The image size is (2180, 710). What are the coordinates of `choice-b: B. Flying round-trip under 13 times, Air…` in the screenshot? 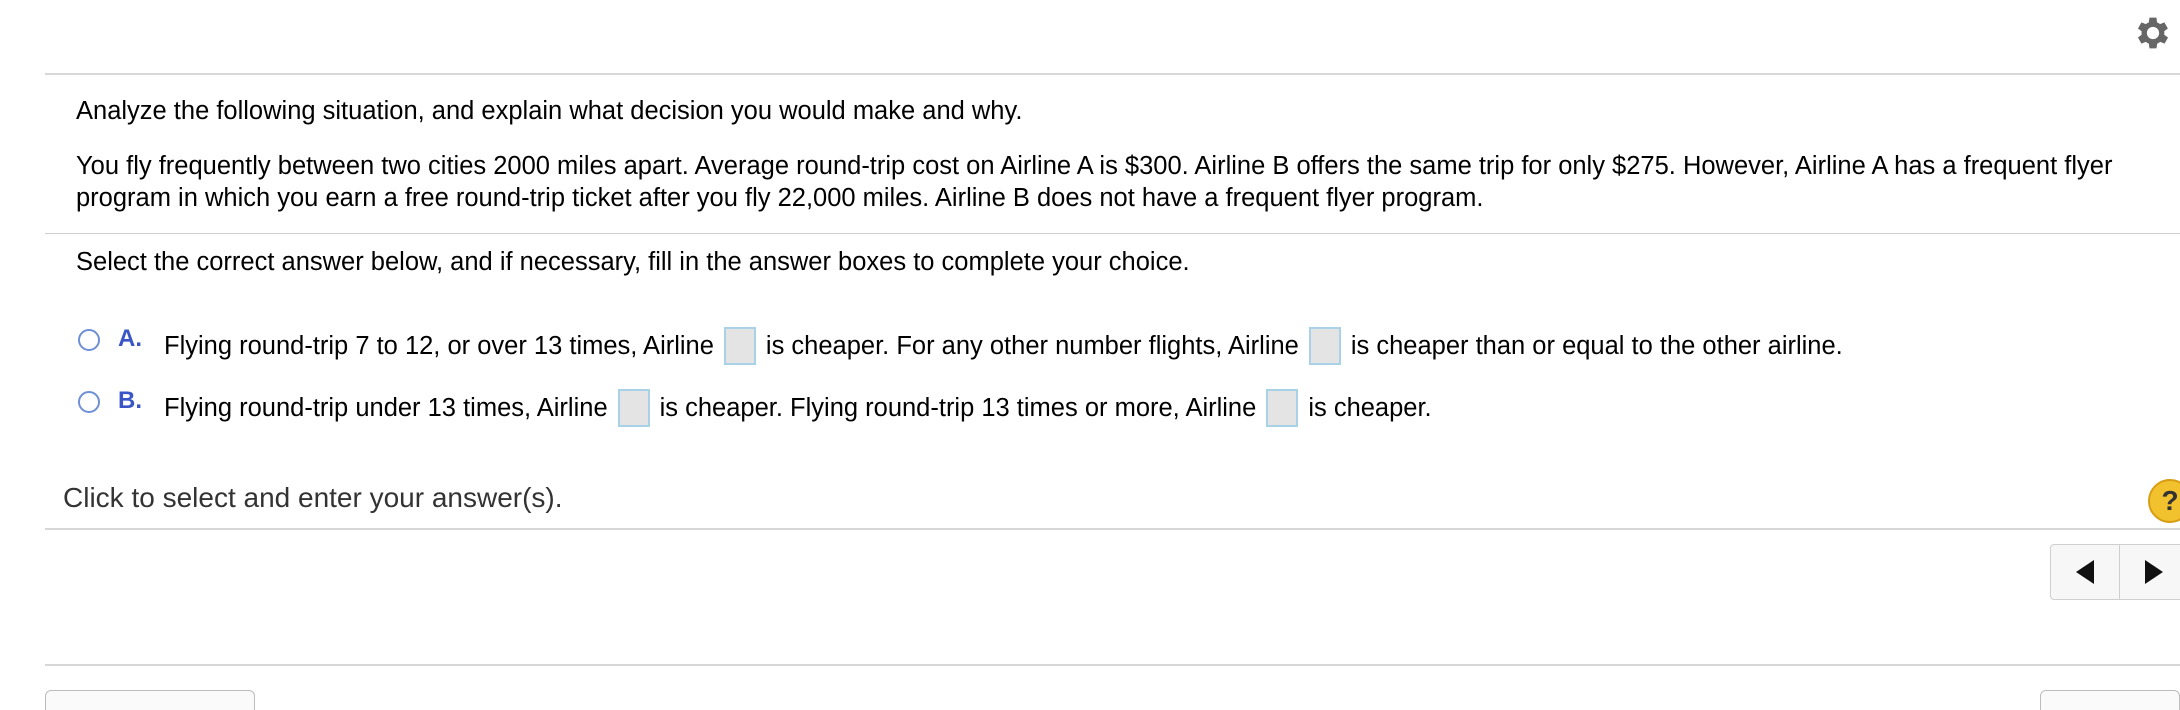 It's located at (755, 408).